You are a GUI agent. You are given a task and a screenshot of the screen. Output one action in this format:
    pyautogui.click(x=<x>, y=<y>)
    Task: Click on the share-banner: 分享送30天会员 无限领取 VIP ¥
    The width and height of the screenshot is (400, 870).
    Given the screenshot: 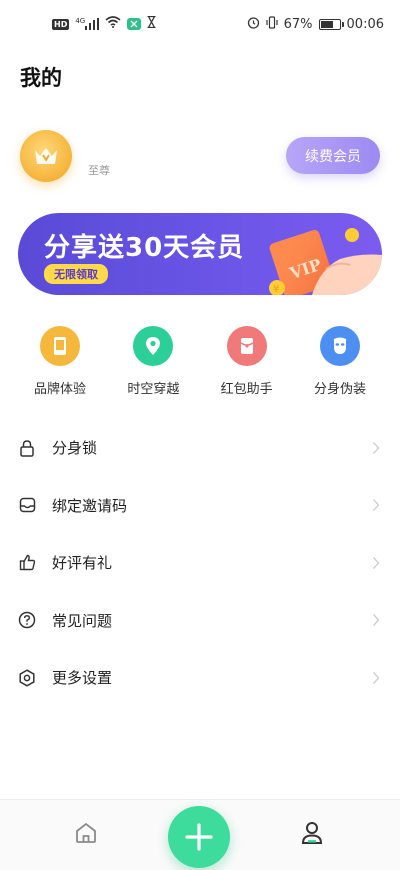 What is the action you would take?
    pyautogui.click(x=200, y=254)
    